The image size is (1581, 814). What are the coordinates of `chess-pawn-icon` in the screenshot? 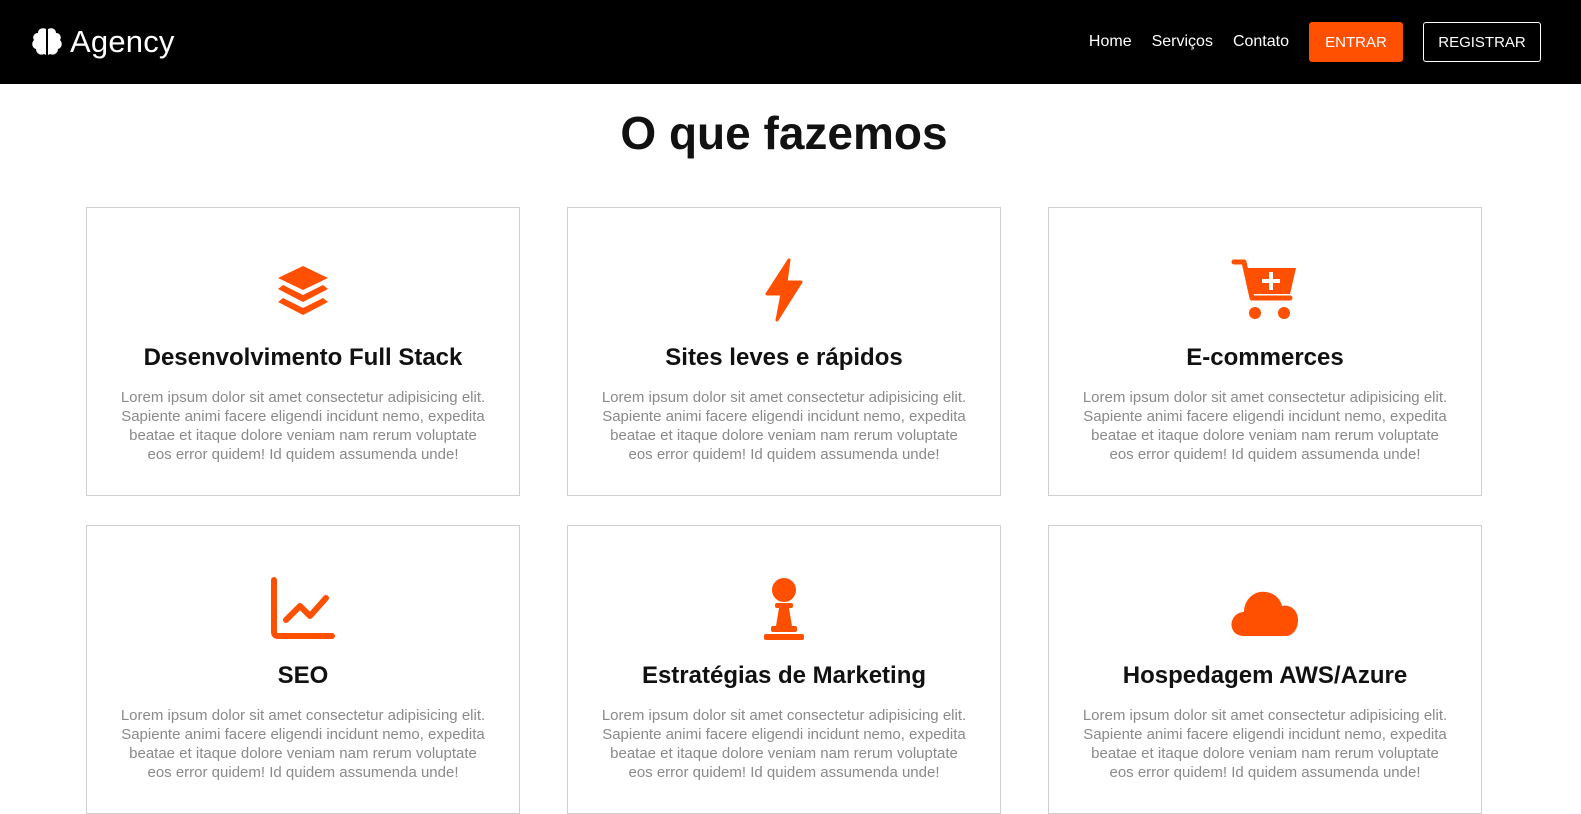 It's located at (784, 609).